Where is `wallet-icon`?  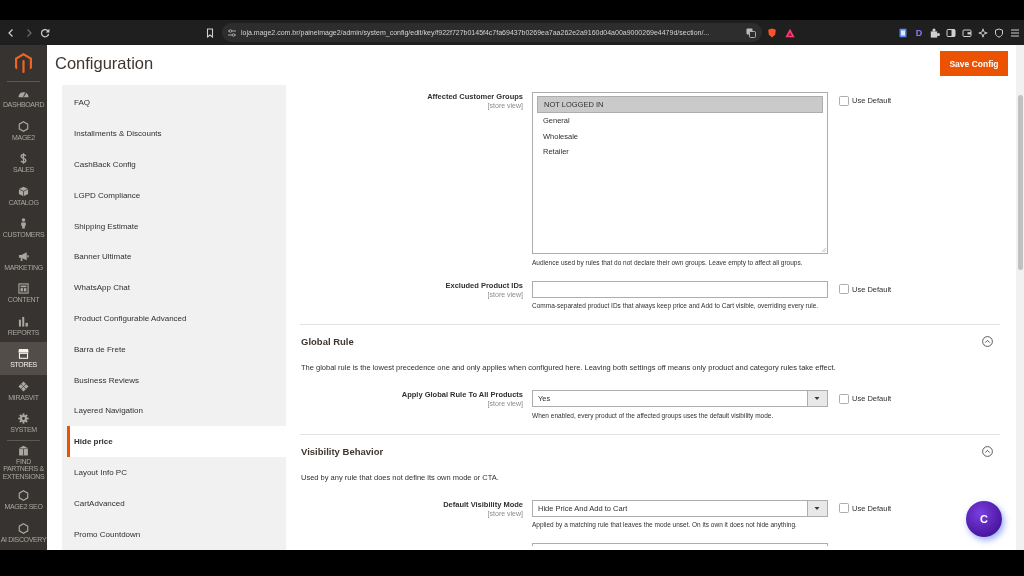
wallet-icon is located at coordinates (967, 32).